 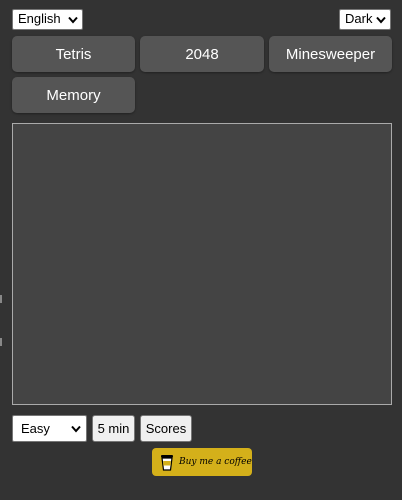 I want to click on difficulty-select-value: Easy, so click(x=35, y=428).